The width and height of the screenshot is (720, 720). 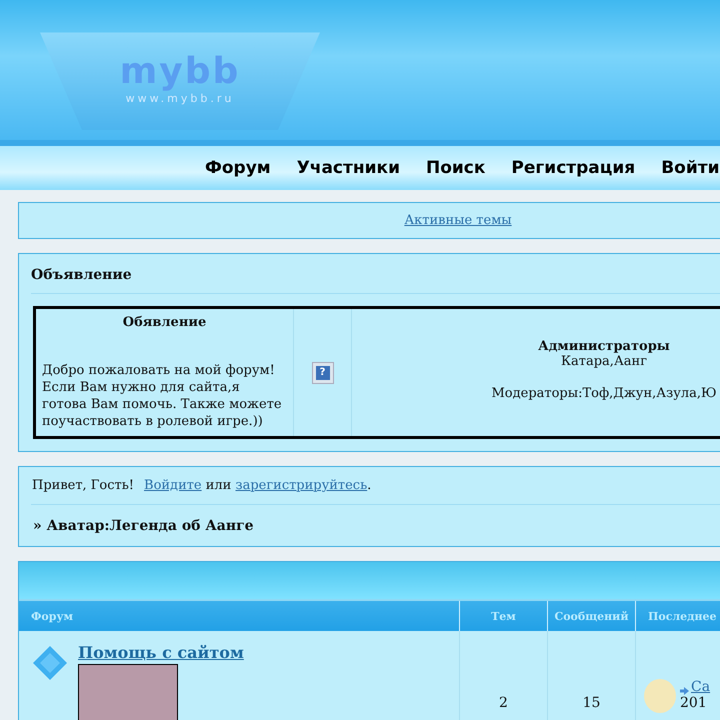 I want to click on period-text: ., so click(x=369, y=485).